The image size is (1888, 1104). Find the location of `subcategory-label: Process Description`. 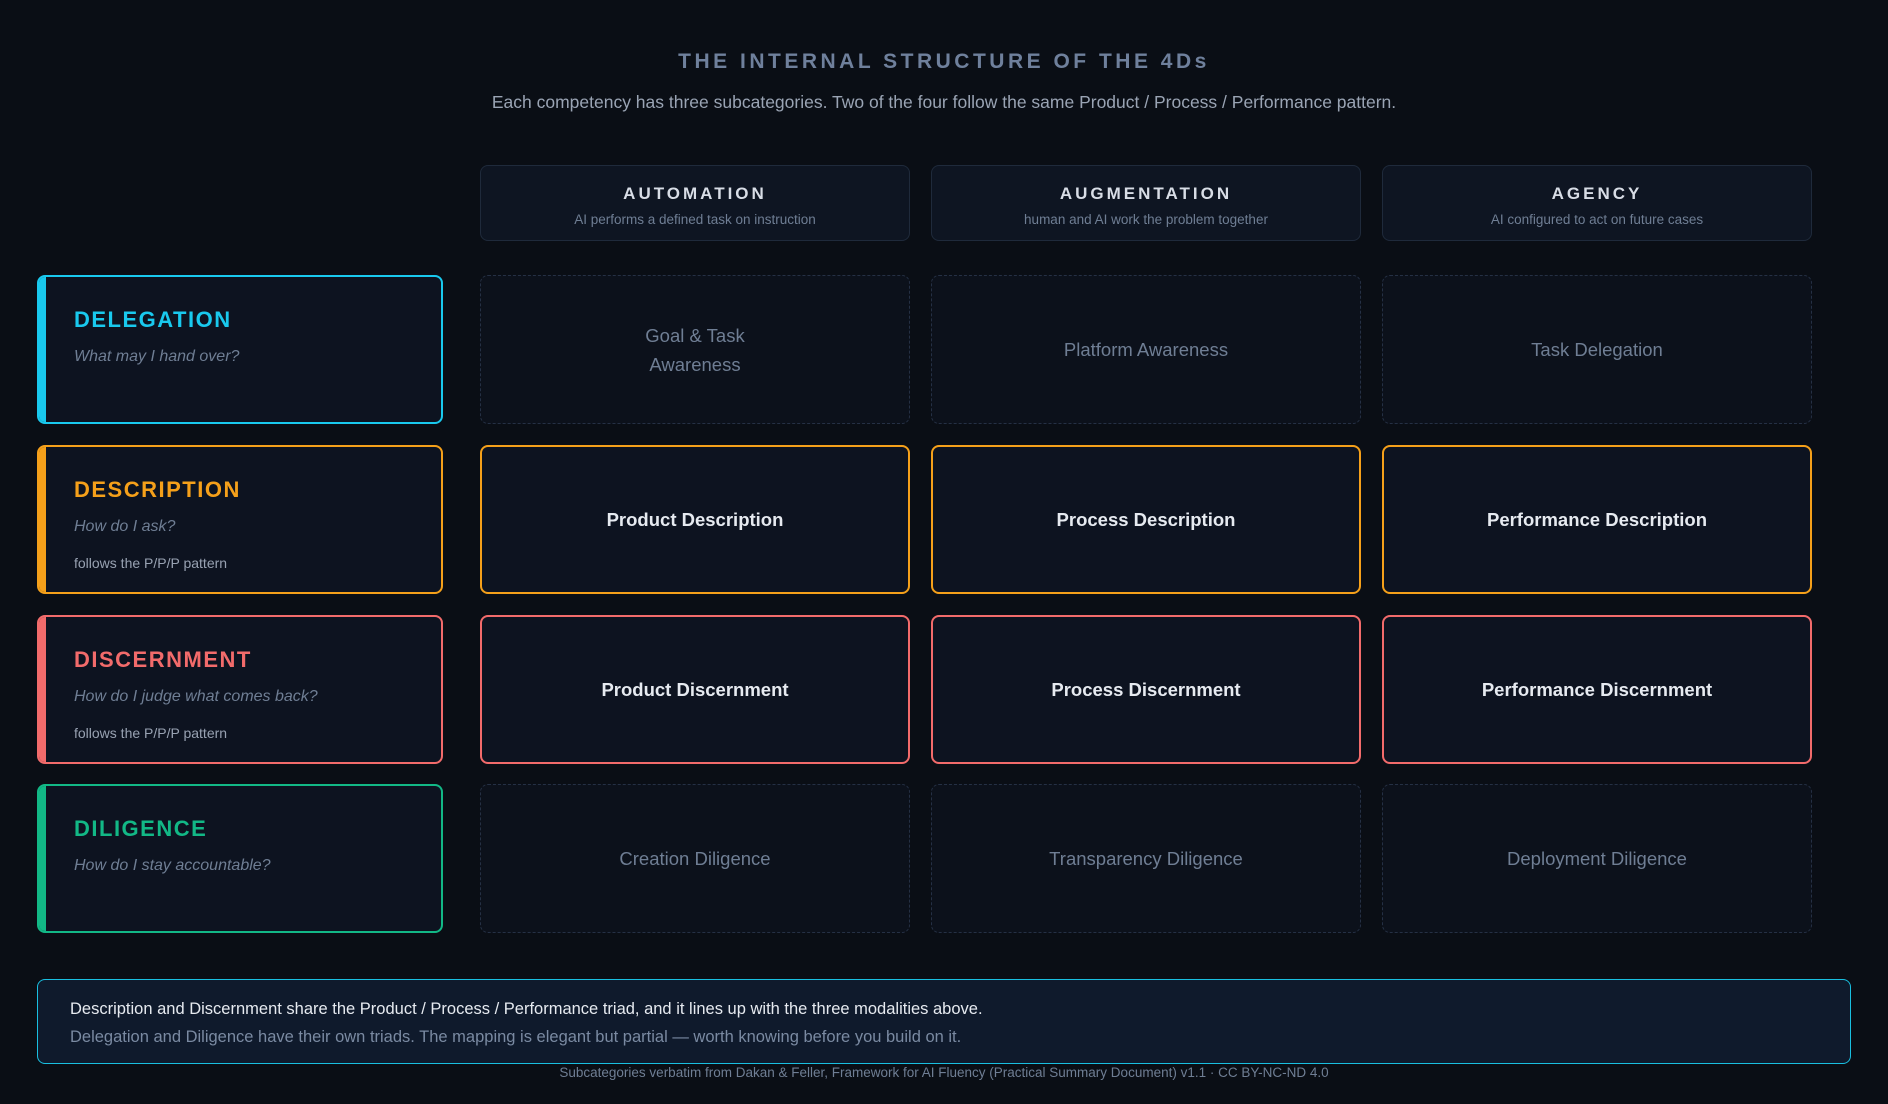

subcategory-label: Process Description is located at coordinates (1146, 519).